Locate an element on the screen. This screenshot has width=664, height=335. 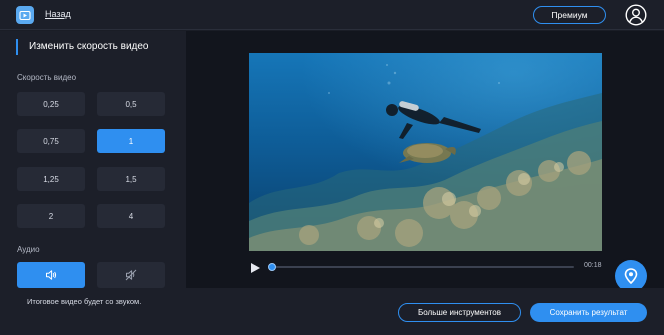
speed-option-button: 1,25 is located at coordinates (51, 179).